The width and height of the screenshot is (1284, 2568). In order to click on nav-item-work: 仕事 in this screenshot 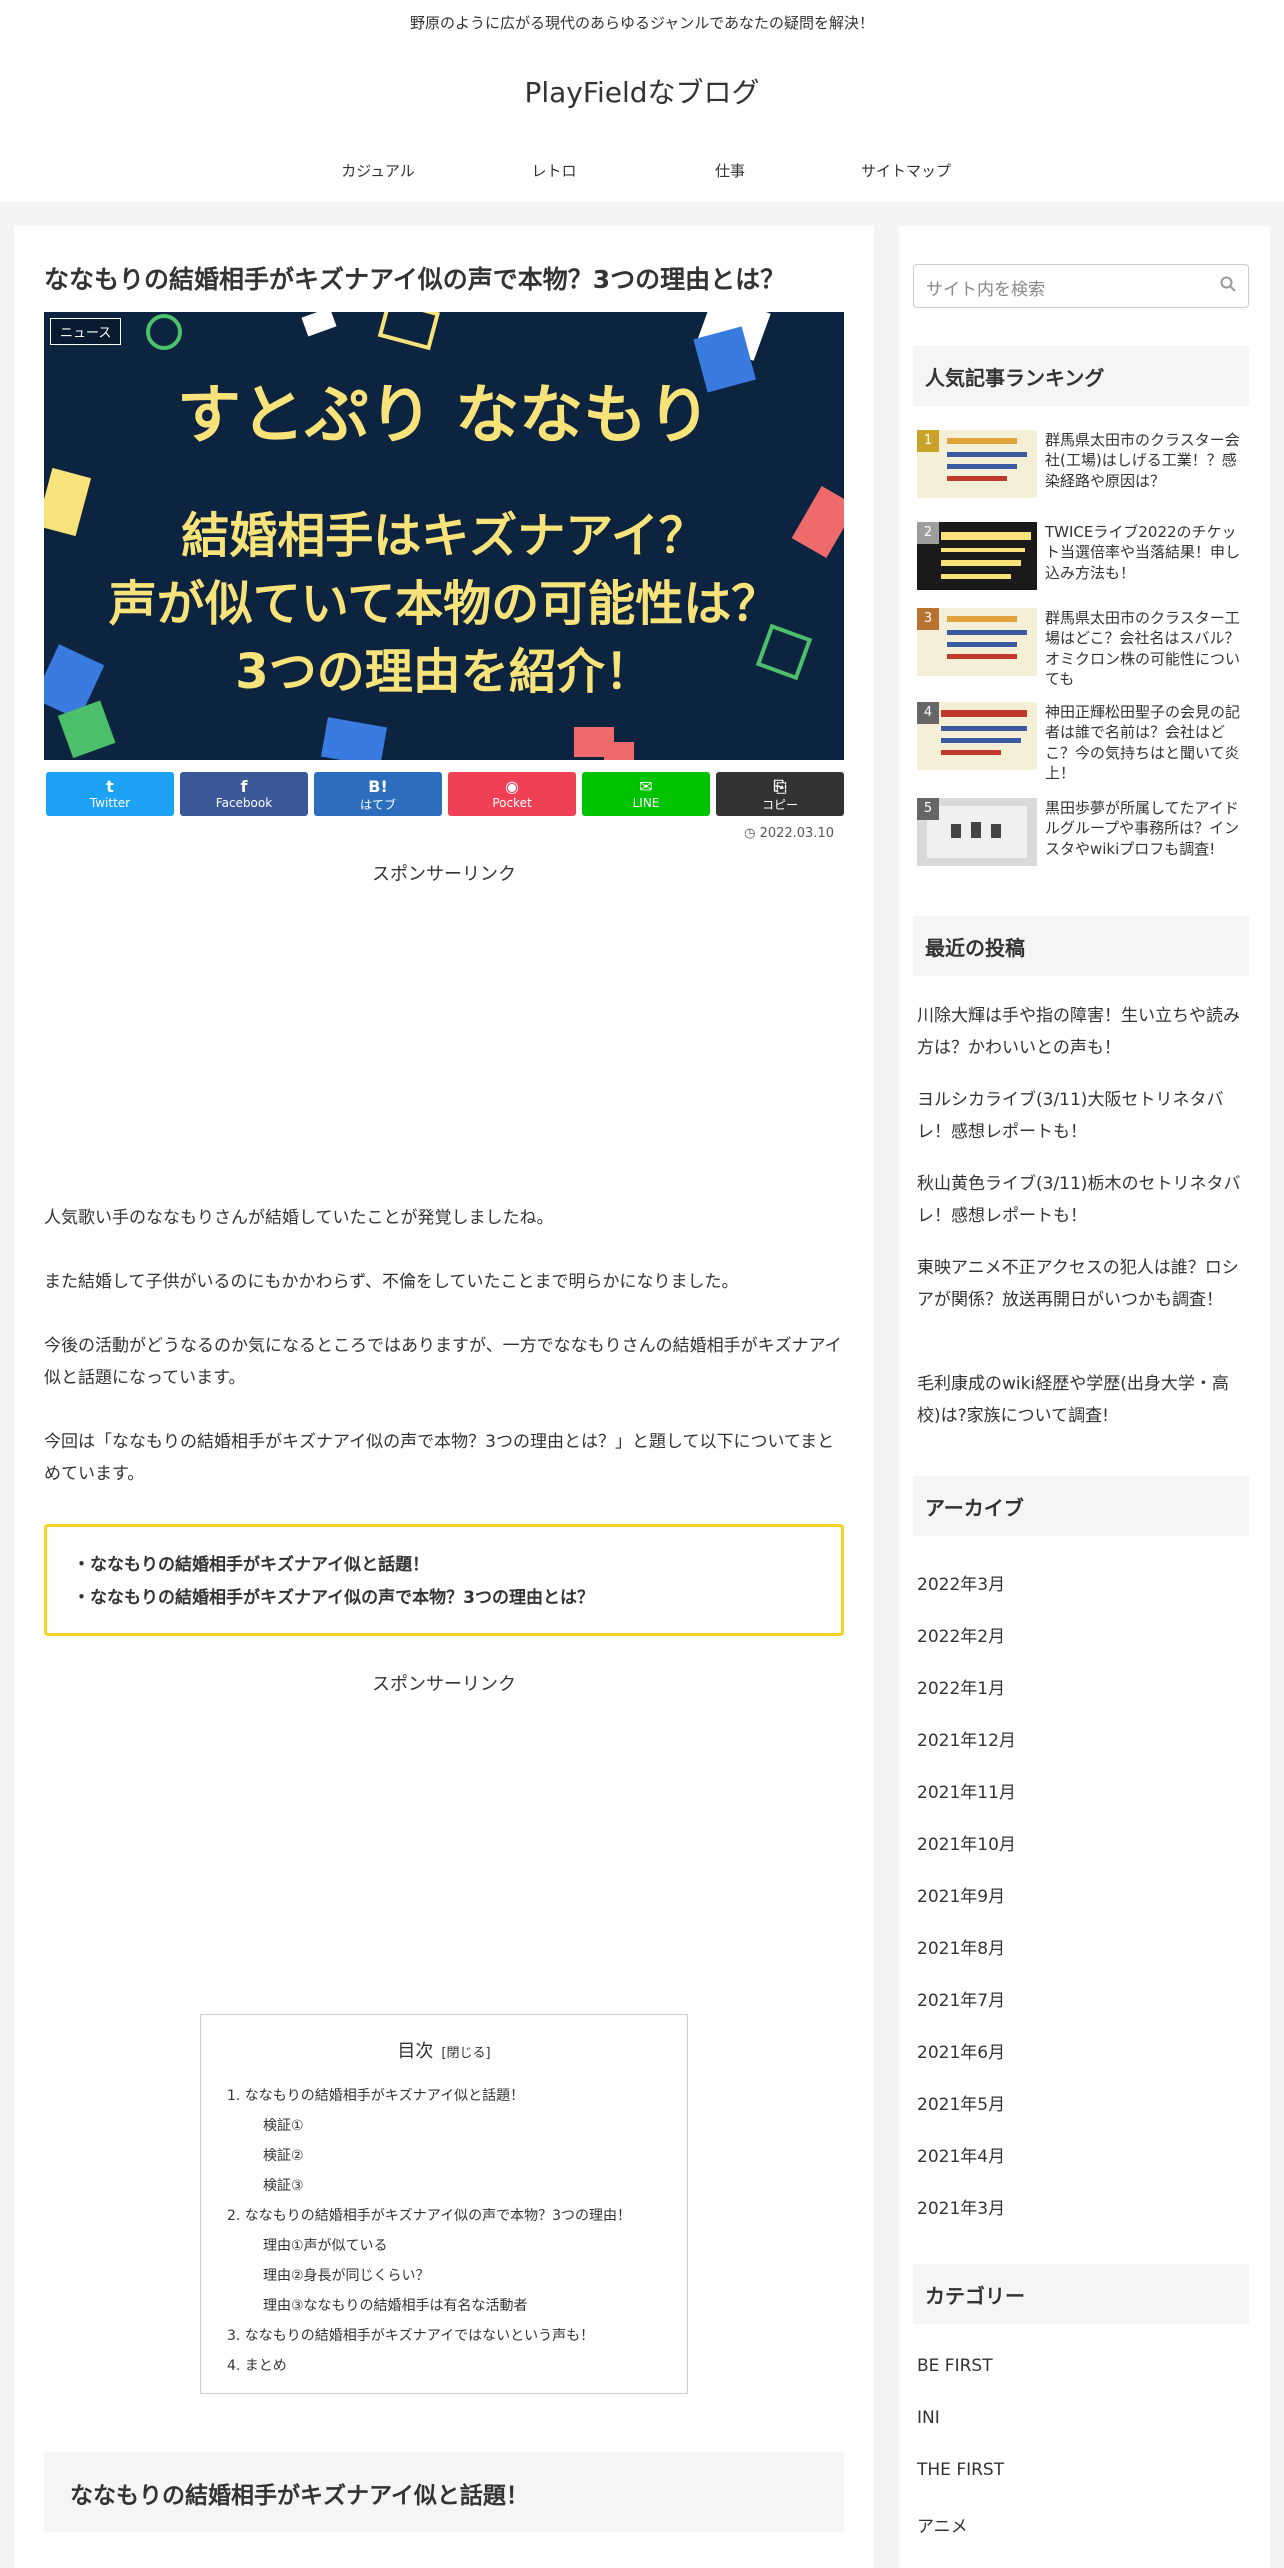, I will do `click(730, 170)`.